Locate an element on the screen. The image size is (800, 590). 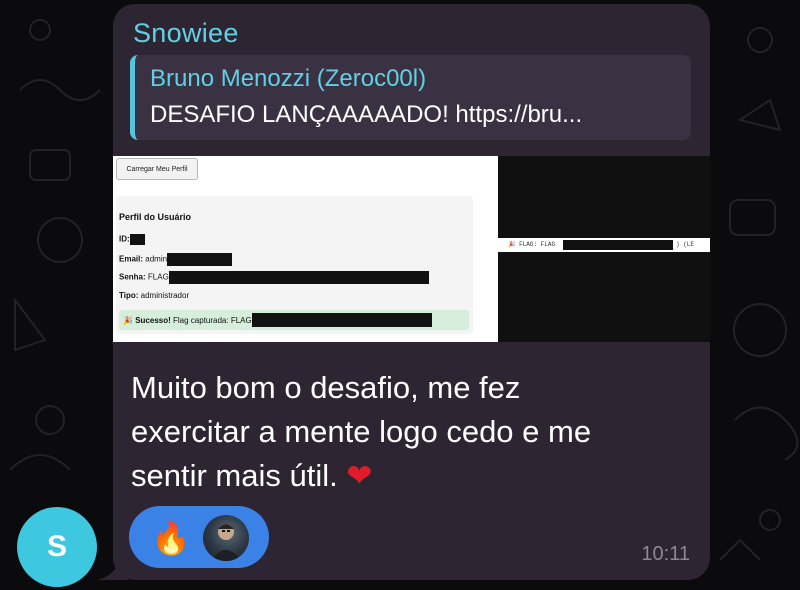
message-timestamp: 10:11 is located at coordinates (665, 554).